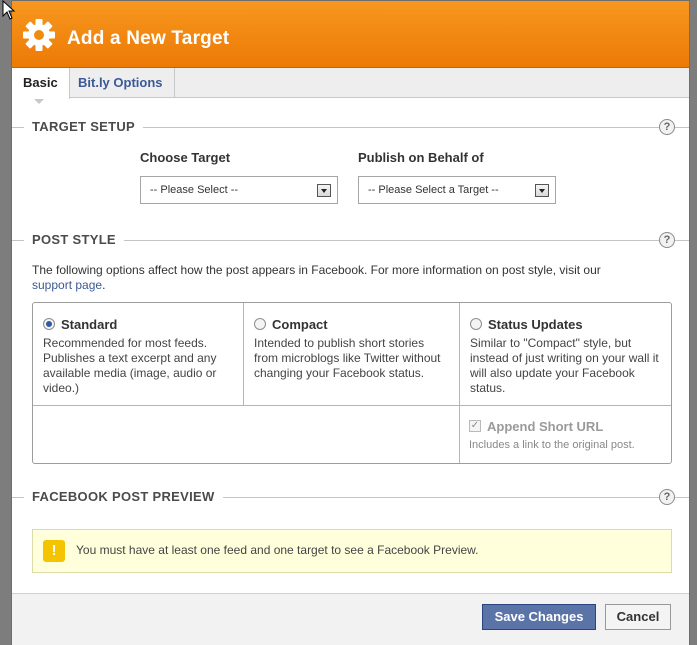 Image resolution: width=697 pixels, height=645 pixels. What do you see at coordinates (148, 38) in the screenshot?
I see `dialog-title: Add a New Target` at bounding box center [148, 38].